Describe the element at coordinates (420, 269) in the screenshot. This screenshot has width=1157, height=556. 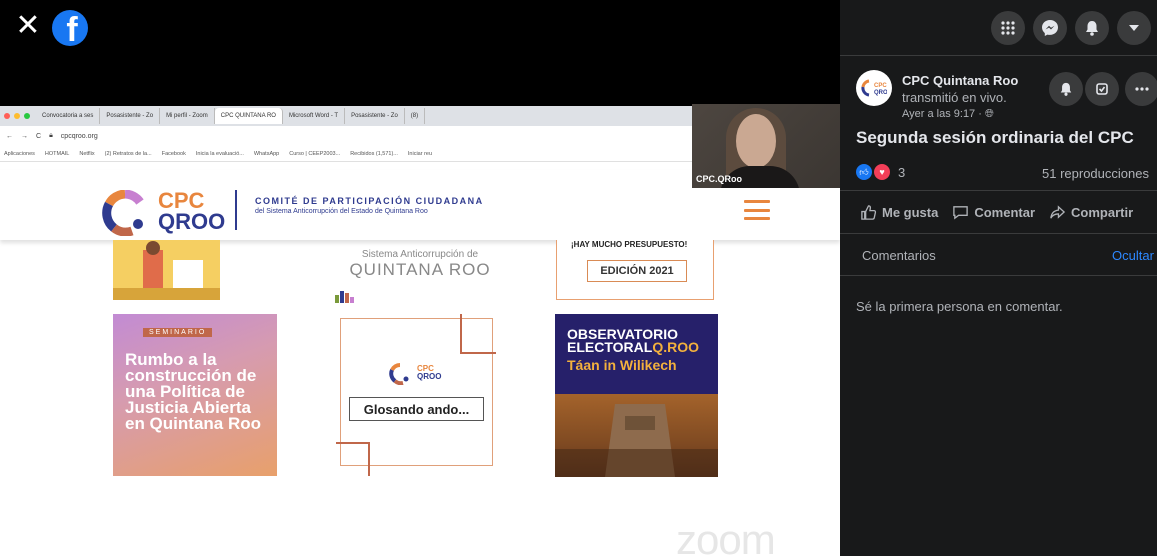
I see `sistema-line2: QUINTANA ROO` at that location.